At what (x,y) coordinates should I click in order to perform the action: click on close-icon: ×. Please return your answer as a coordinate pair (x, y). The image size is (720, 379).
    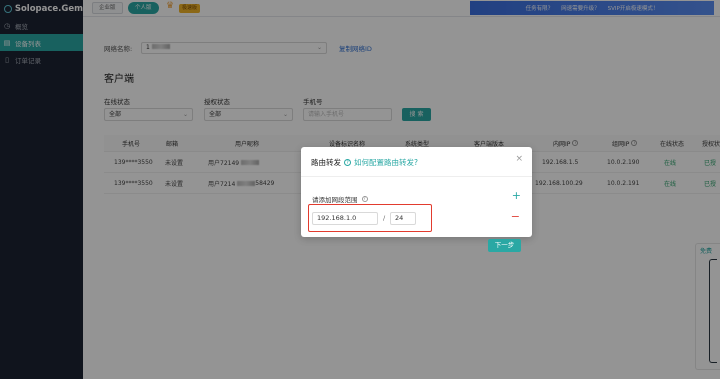
    Looking at the image, I should click on (519, 159).